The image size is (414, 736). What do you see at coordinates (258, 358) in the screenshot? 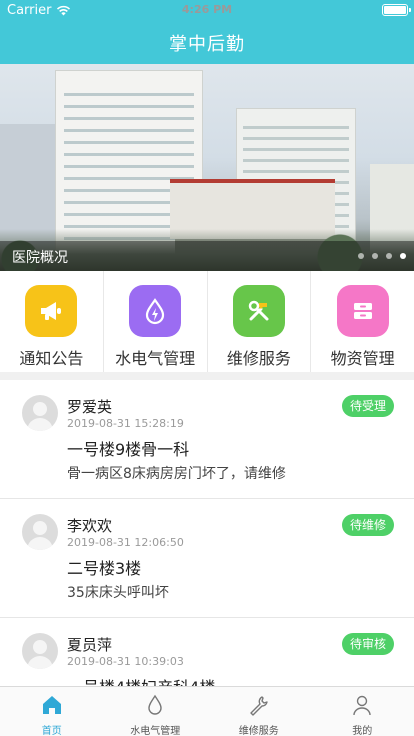
I see `menu-repair-label: 维修服务` at bounding box center [258, 358].